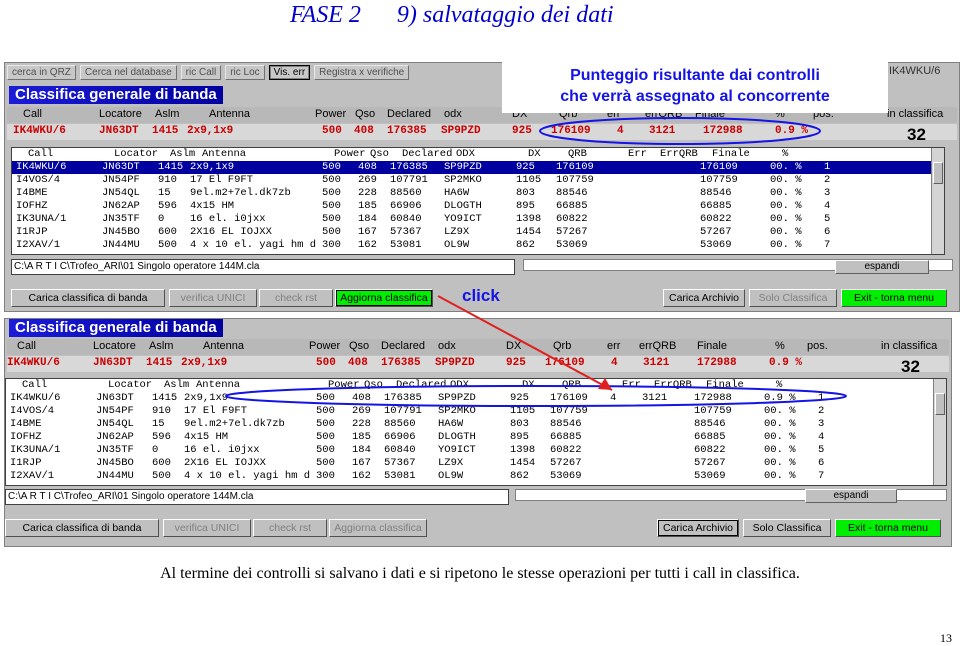  I want to click on score-highlight-ellipse, so click(680, 131).